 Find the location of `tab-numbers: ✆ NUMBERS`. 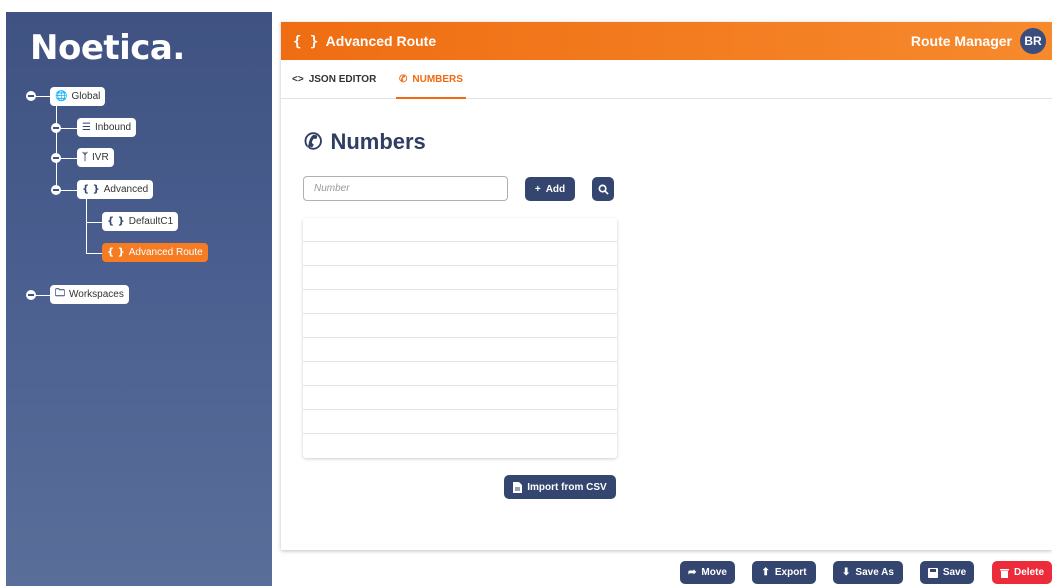

tab-numbers: ✆ NUMBERS is located at coordinates (431, 79).